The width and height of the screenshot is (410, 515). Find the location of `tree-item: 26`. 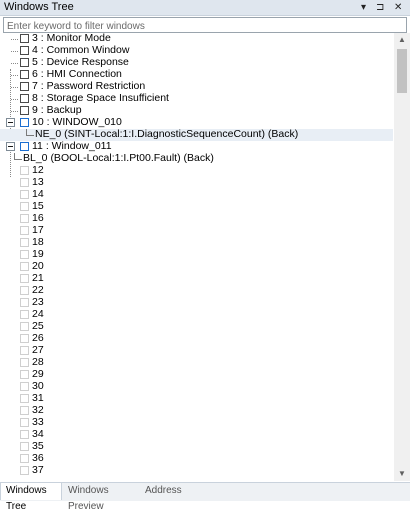

tree-item: 26 is located at coordinates (196, 338).